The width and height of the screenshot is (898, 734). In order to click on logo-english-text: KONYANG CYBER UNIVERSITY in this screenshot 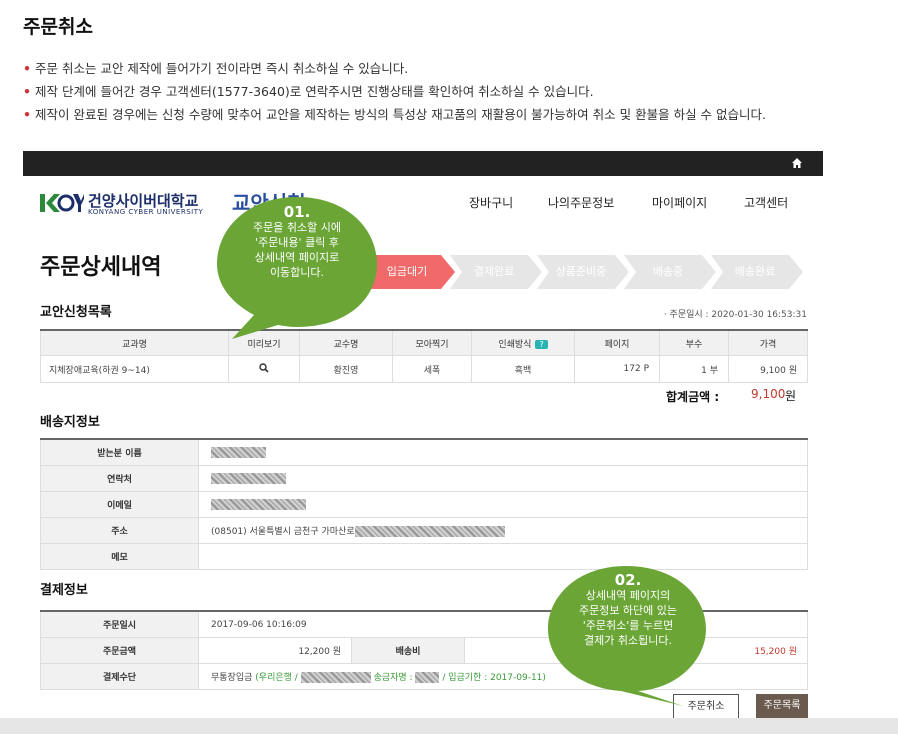, I will do `click(146, 212)`.